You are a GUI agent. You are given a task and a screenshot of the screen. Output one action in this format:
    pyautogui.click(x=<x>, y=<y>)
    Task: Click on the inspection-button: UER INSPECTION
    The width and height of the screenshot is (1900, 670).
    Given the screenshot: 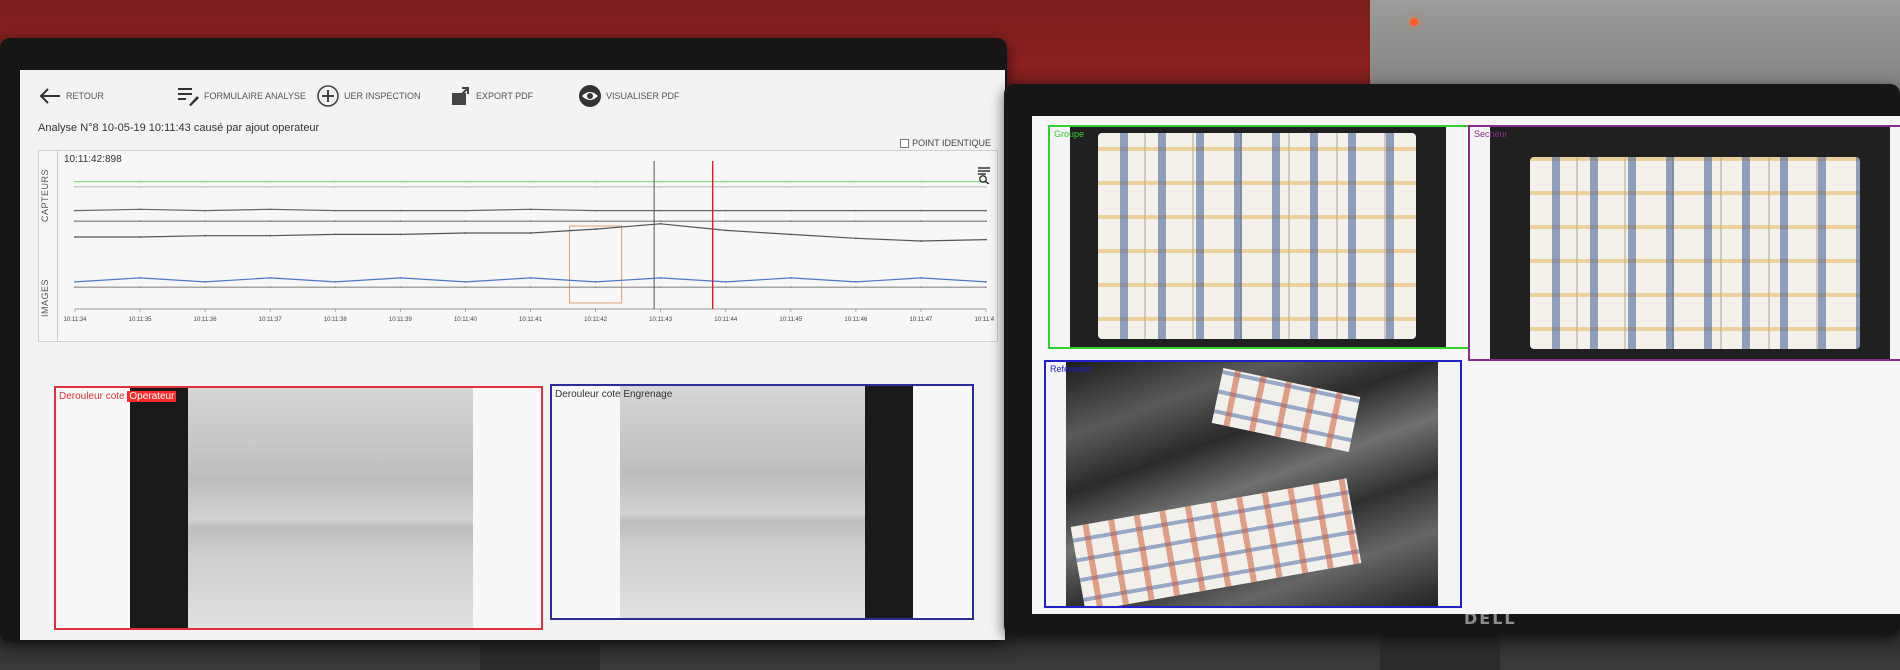 What is the action you would take?
    pyautogui.click(x=368, y=96)
    